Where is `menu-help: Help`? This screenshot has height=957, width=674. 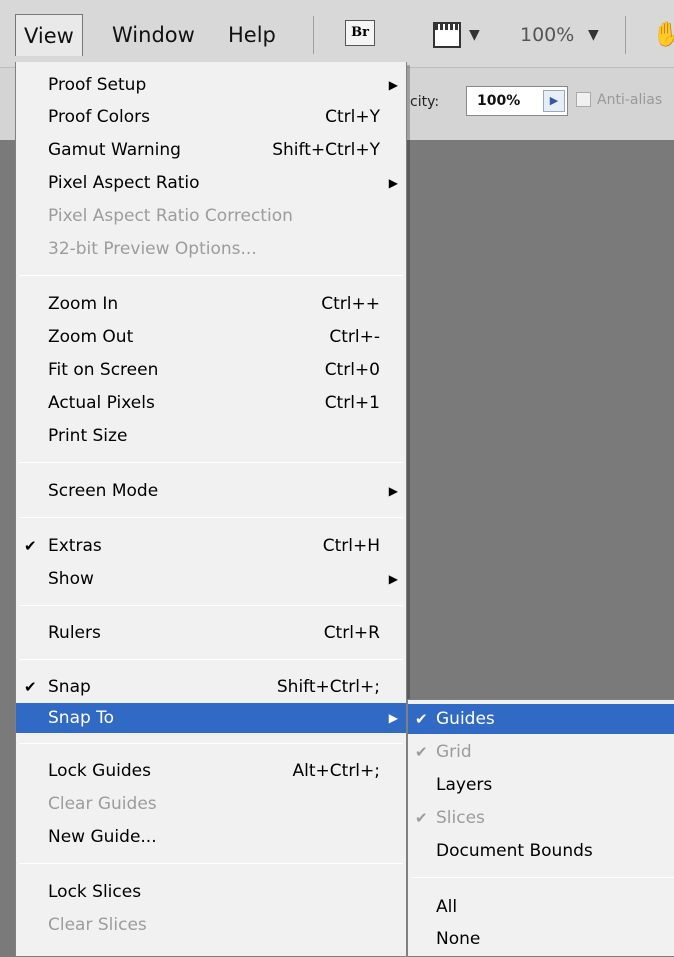 menu-help: Help is located at coordinates (252, 35).